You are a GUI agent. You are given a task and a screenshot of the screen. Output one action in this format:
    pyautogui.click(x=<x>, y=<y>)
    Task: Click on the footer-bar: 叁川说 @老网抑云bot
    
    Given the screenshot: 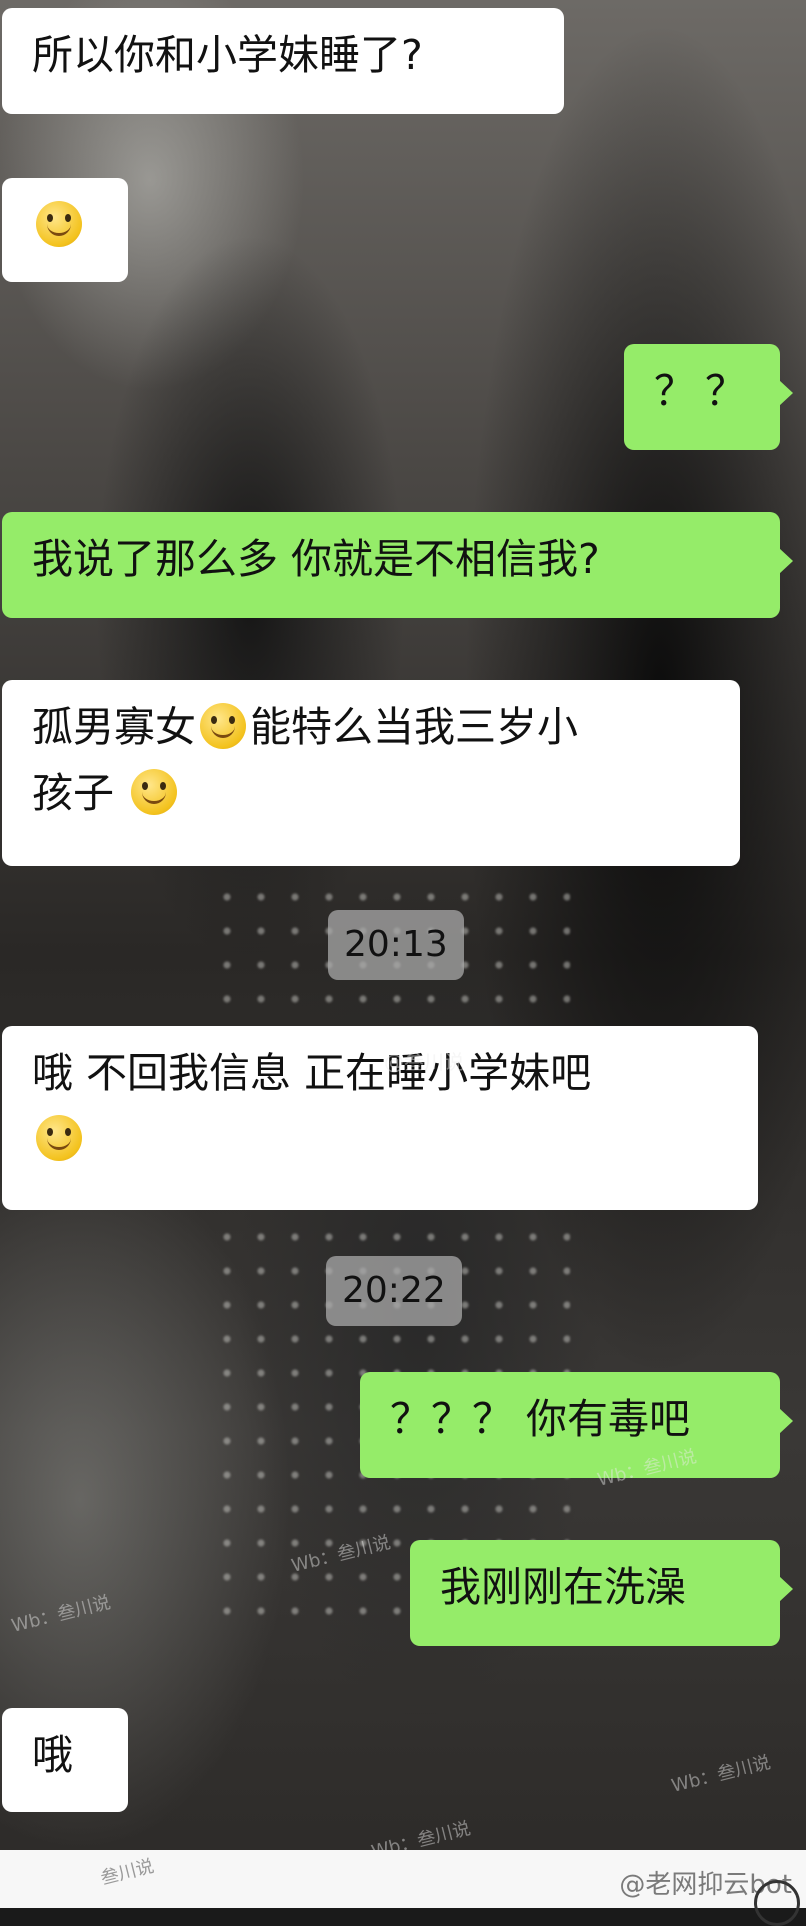 What is the action you would take?
    pyautogui.click(x=403, y=1888)
    